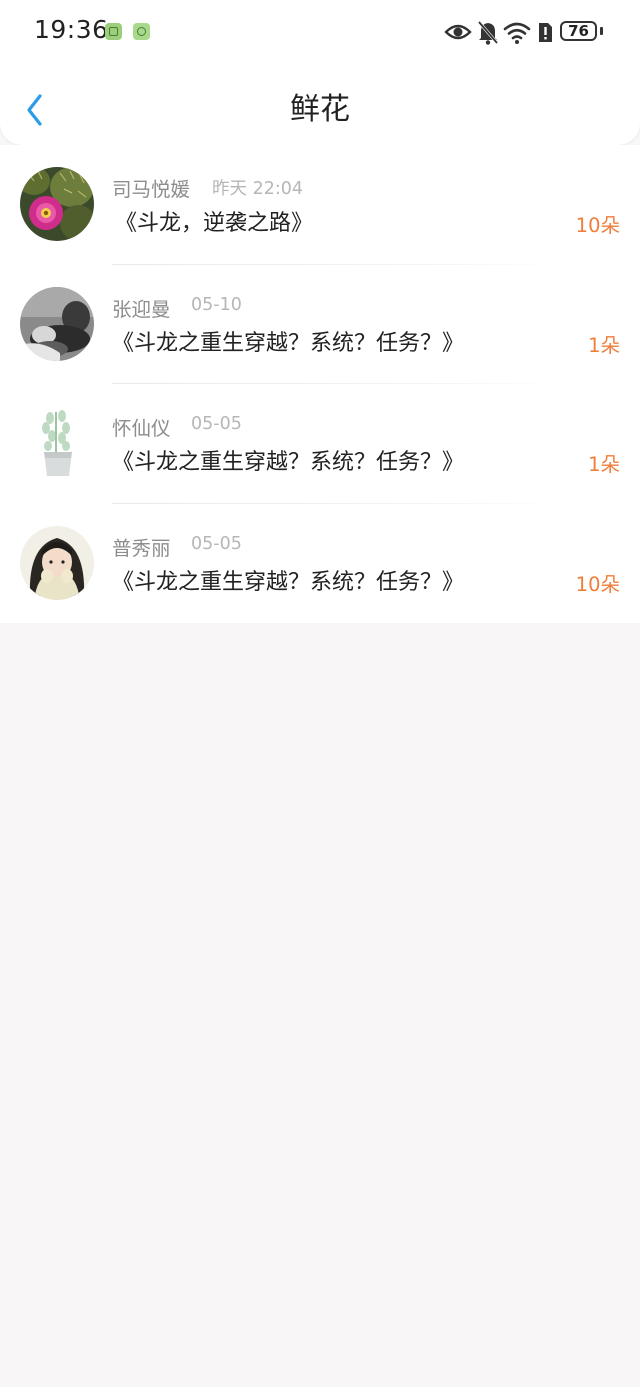 Image resolution: width=640 pixels, height=1387 pixels. What do you see at coordinates (320, 109) in the screenshot?
I see `page-title: 鲜花` at bounding box center [320, 109].